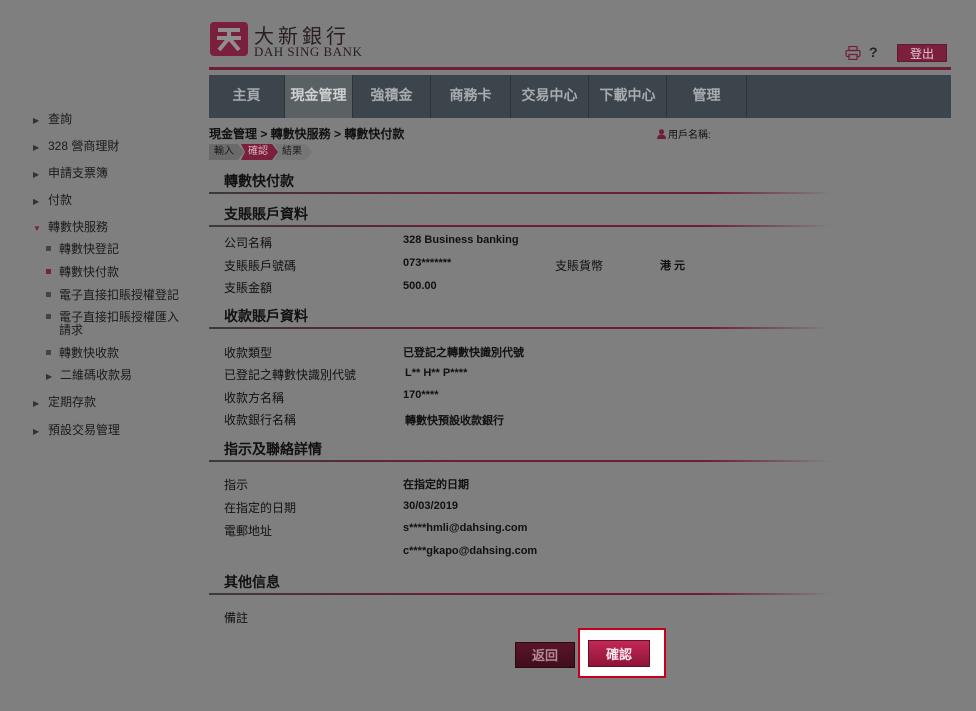 This screenshot has width=976, height=711. What do you see at coordinates (420, 286) in the screenshot?
I see `debit-amount-value: 500.00` at bounding box center [420, 286].